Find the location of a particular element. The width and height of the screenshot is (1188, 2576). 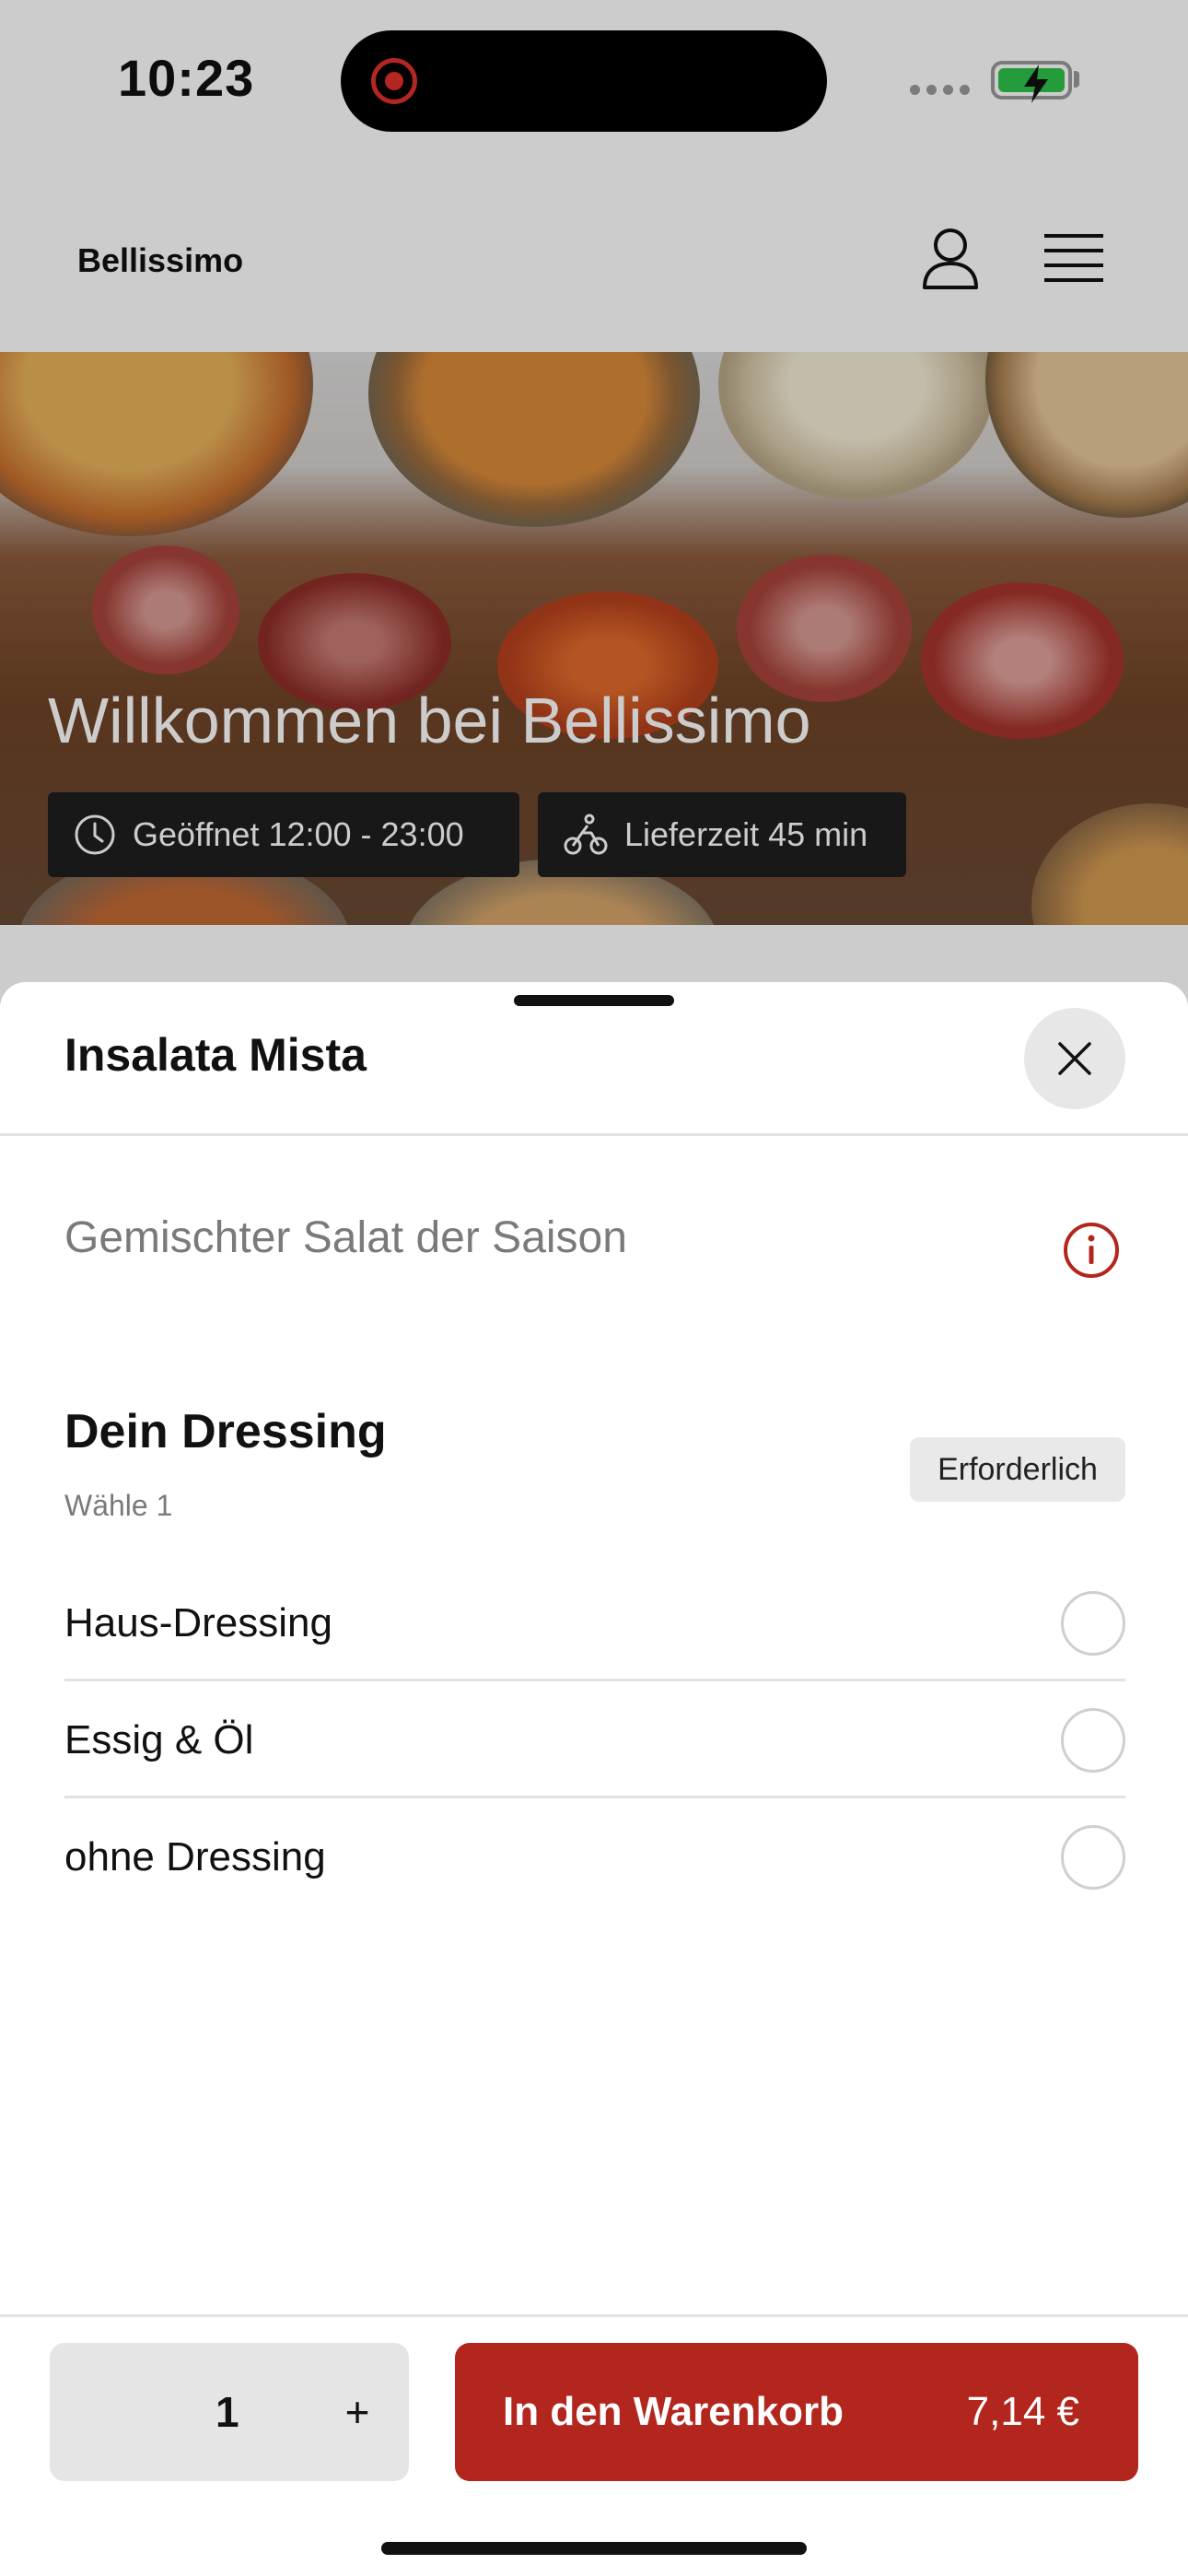

add-to-cart-button: In den Warenkorb 7,14 € is located at coordinates (796, 2412).